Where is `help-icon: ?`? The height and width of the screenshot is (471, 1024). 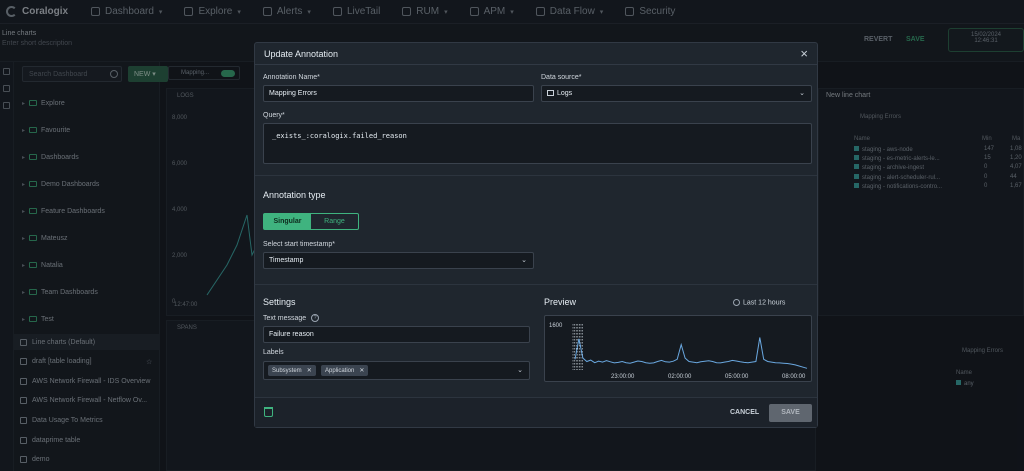
help-icon: ? is located at coordinates (315, 318).